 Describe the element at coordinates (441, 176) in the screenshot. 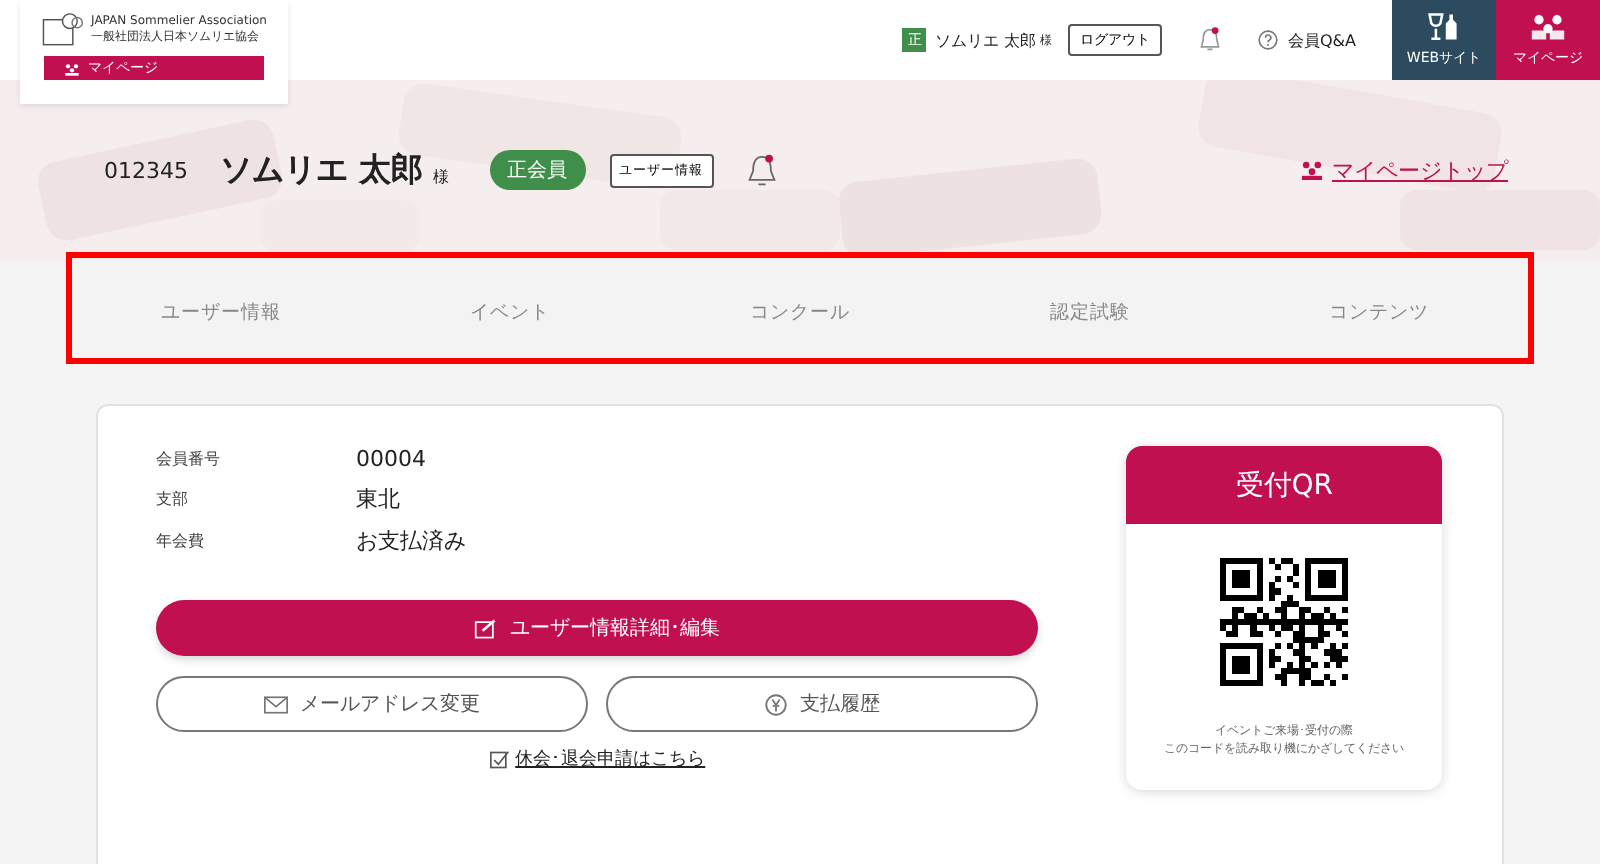

I see `honorific: 様` at that location.